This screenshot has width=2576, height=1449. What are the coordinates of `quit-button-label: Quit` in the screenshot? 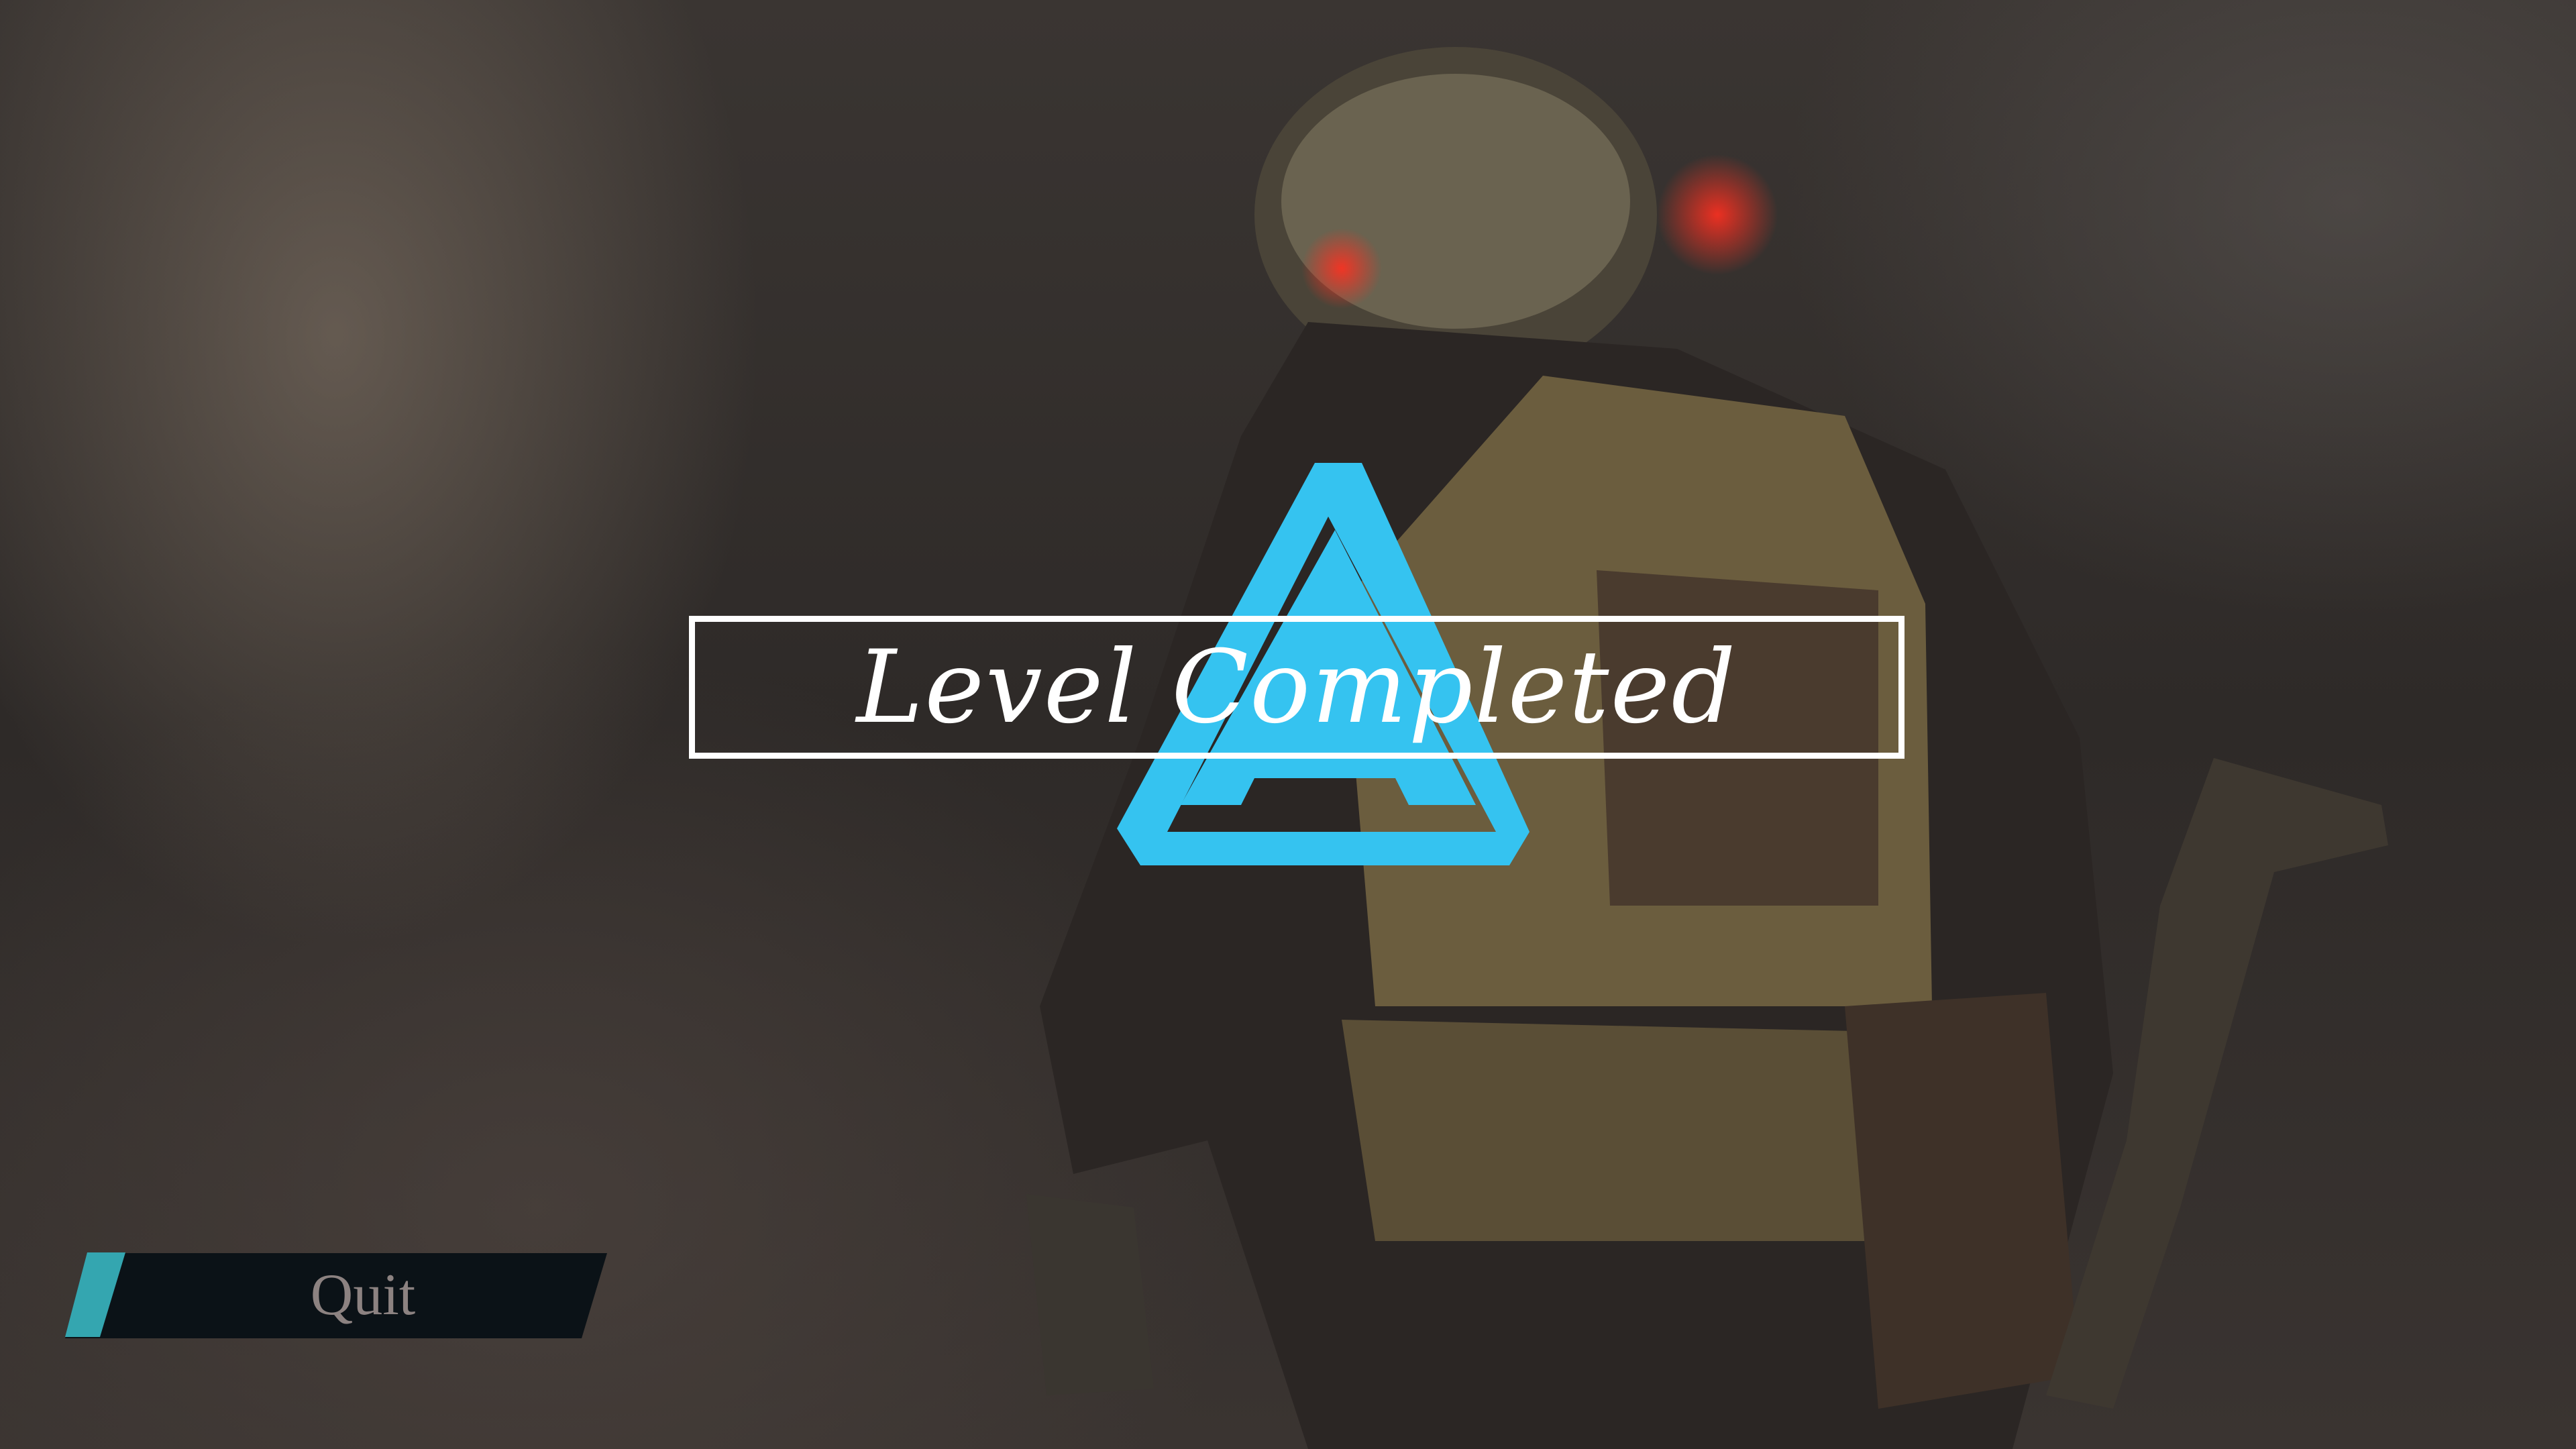 It's located at (363, 1295).